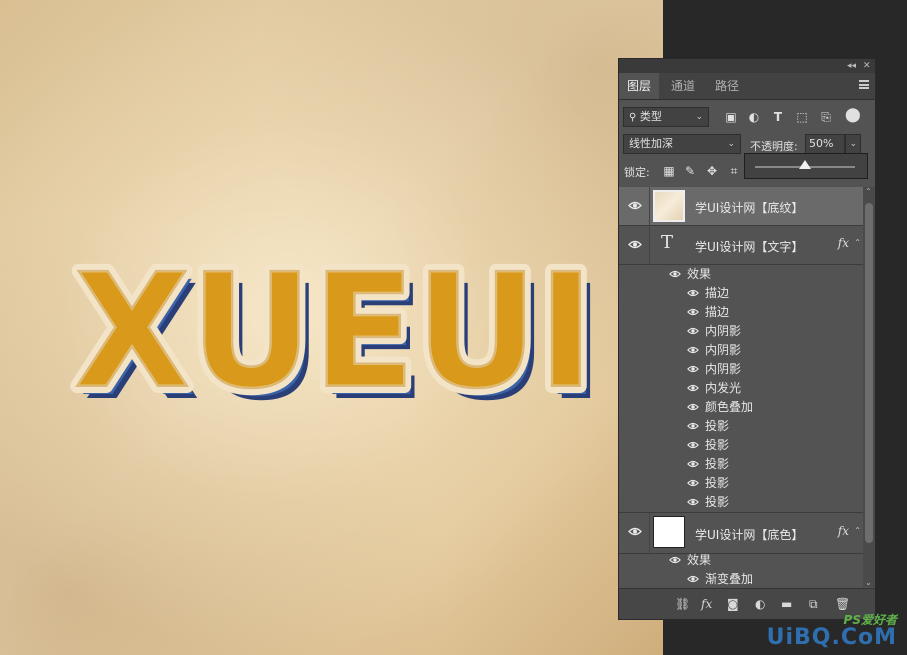 The width and height of the screenshot is (907, 655). What do you see at coordinates (734, 171) in the screenshot?
I see `lock-artboard-icon: ⌗` at bounding box center [734, 171].